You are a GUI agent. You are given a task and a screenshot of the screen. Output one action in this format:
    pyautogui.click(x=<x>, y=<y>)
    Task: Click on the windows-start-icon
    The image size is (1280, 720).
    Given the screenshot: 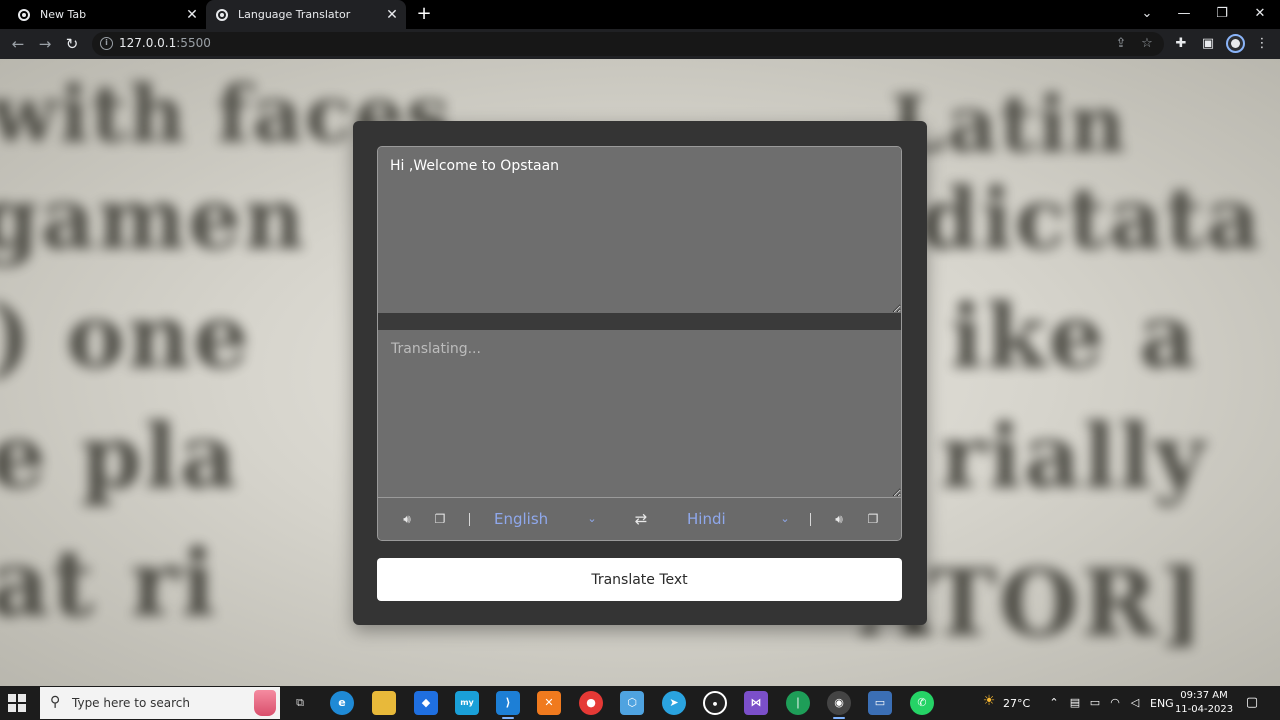 What is the action you would take?
    pyautogui.click(x=17, y=703)
    